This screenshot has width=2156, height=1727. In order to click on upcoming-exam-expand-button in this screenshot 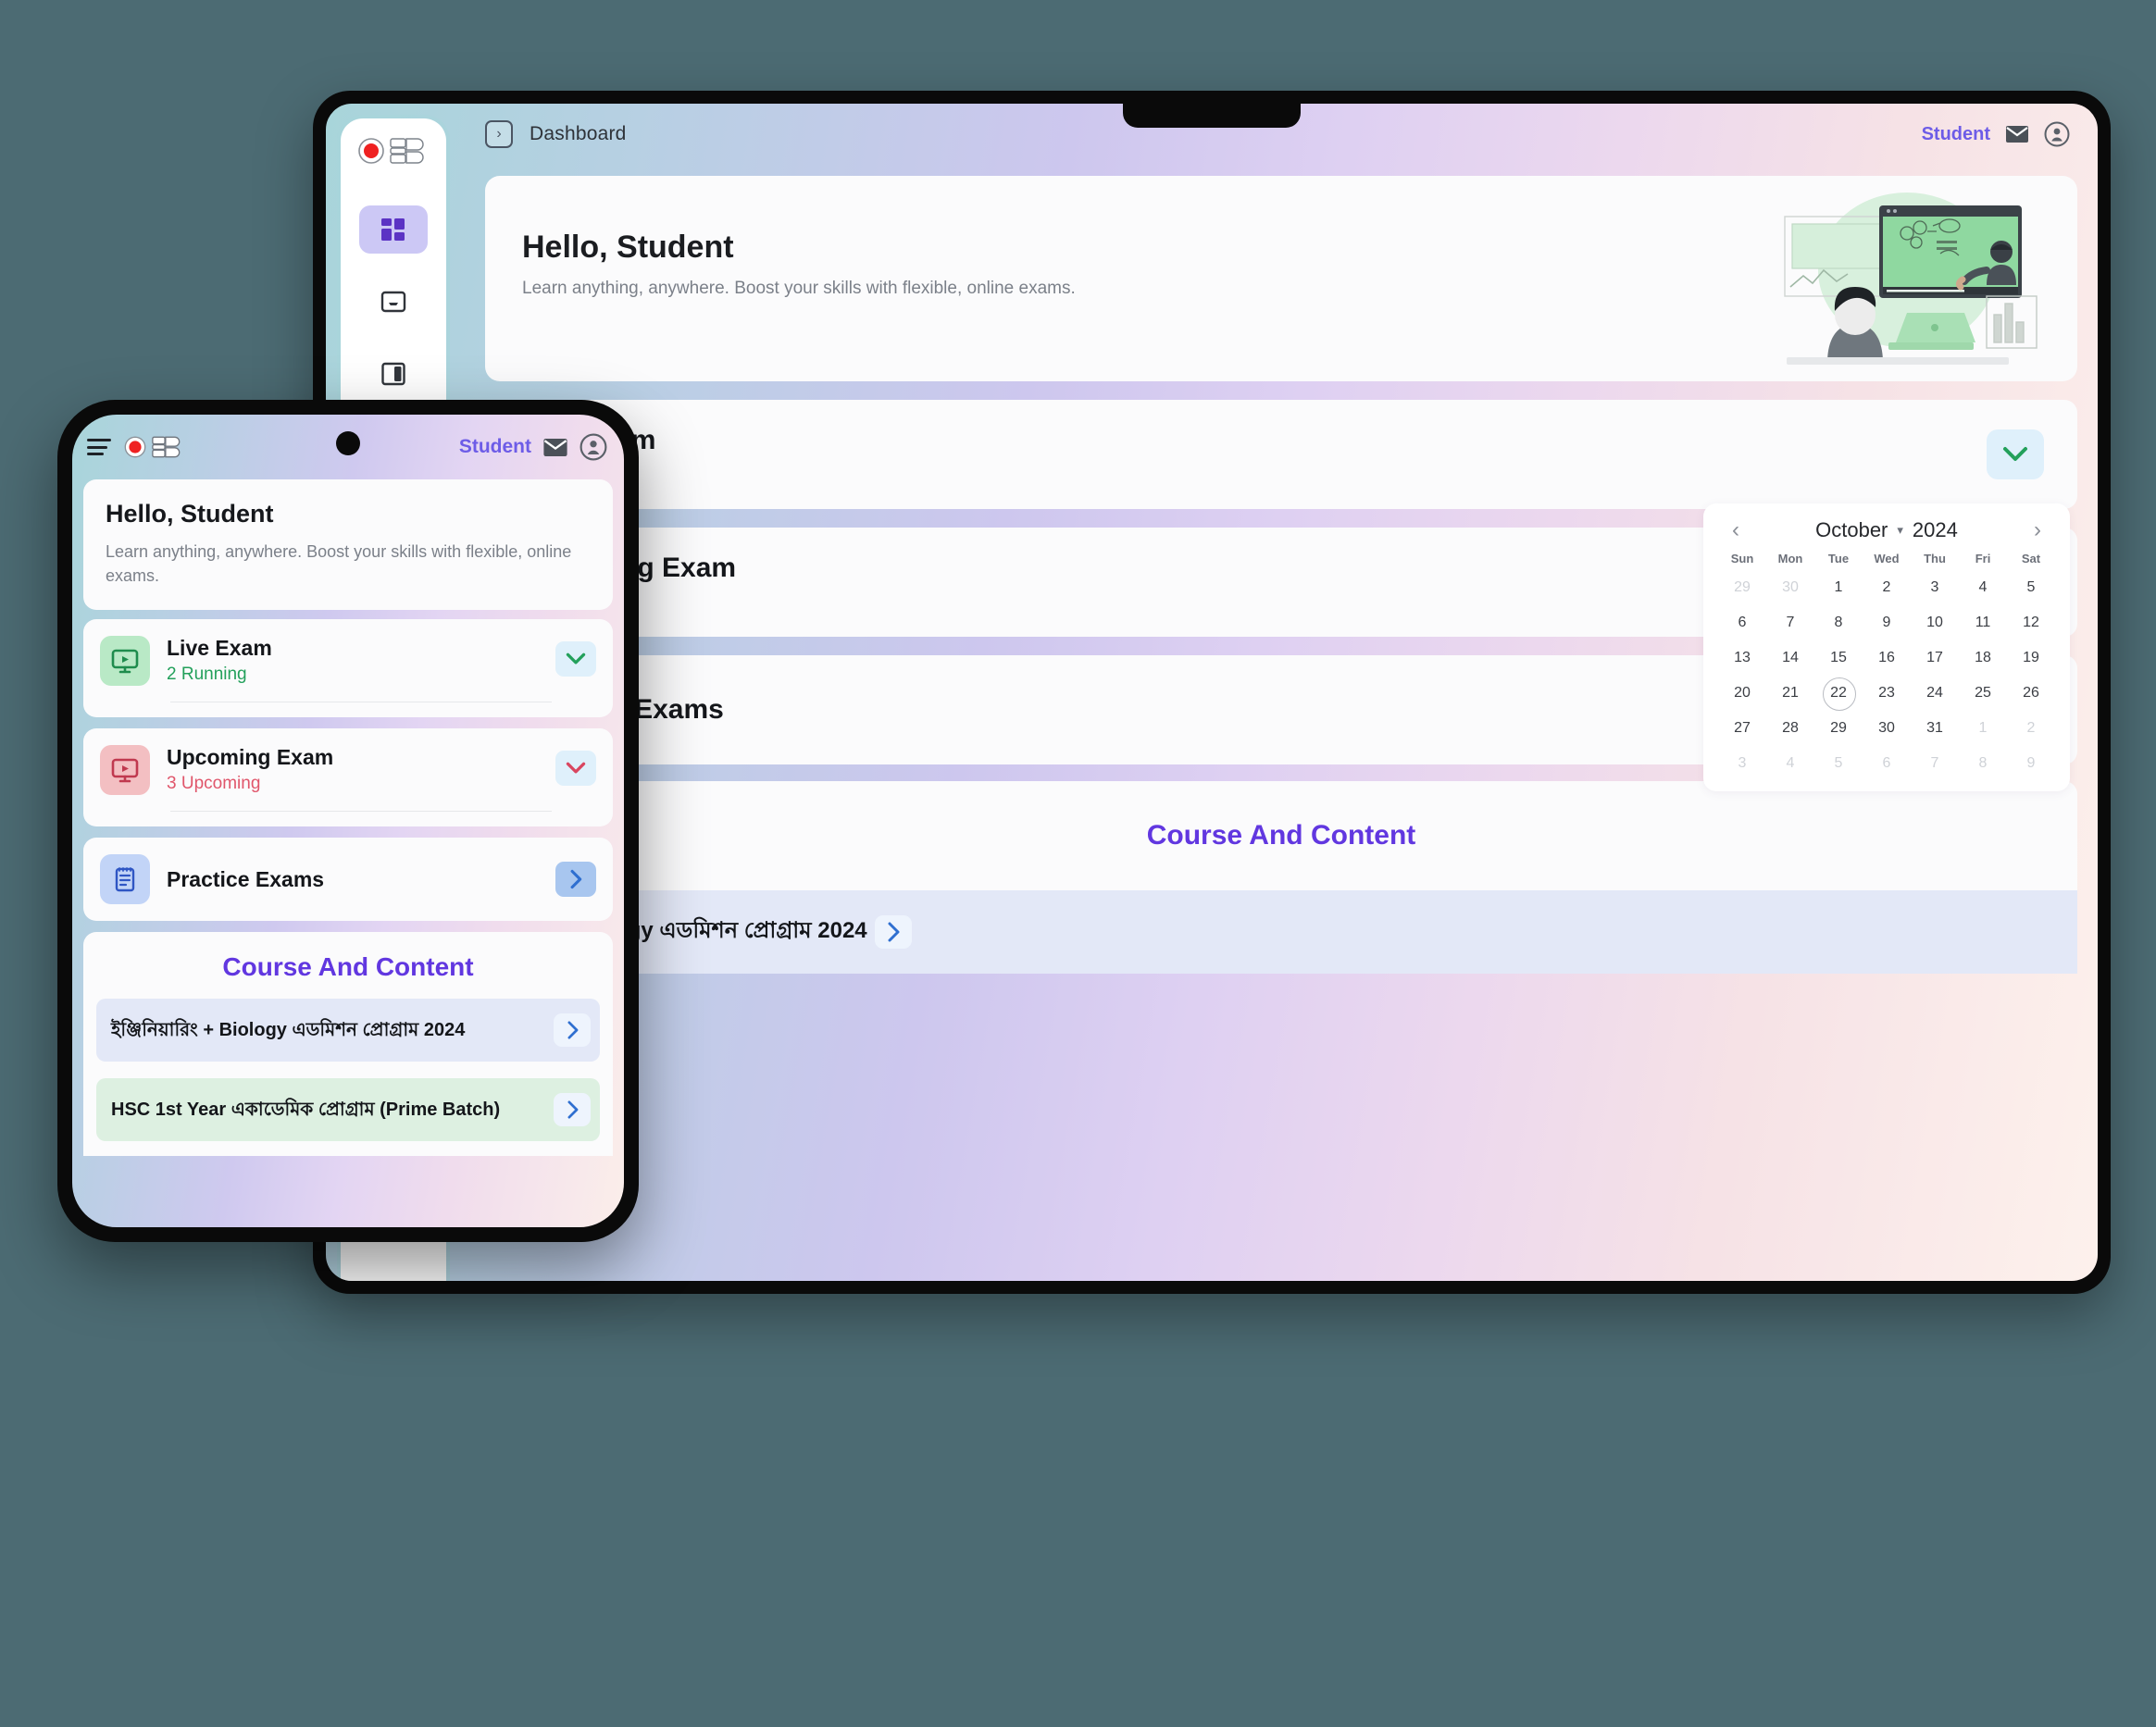, I will do `click(575, 769)`.